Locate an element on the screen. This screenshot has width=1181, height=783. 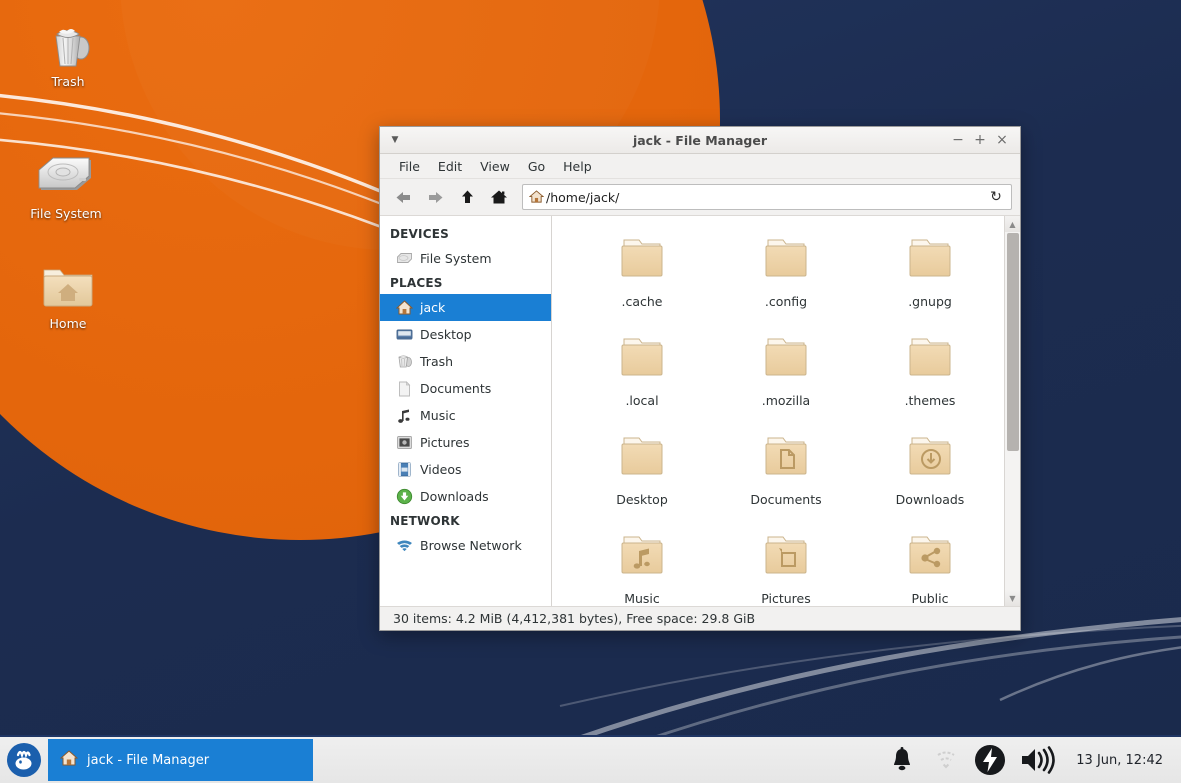
xfce-mouse-icon is located at coordinates (24, 760).